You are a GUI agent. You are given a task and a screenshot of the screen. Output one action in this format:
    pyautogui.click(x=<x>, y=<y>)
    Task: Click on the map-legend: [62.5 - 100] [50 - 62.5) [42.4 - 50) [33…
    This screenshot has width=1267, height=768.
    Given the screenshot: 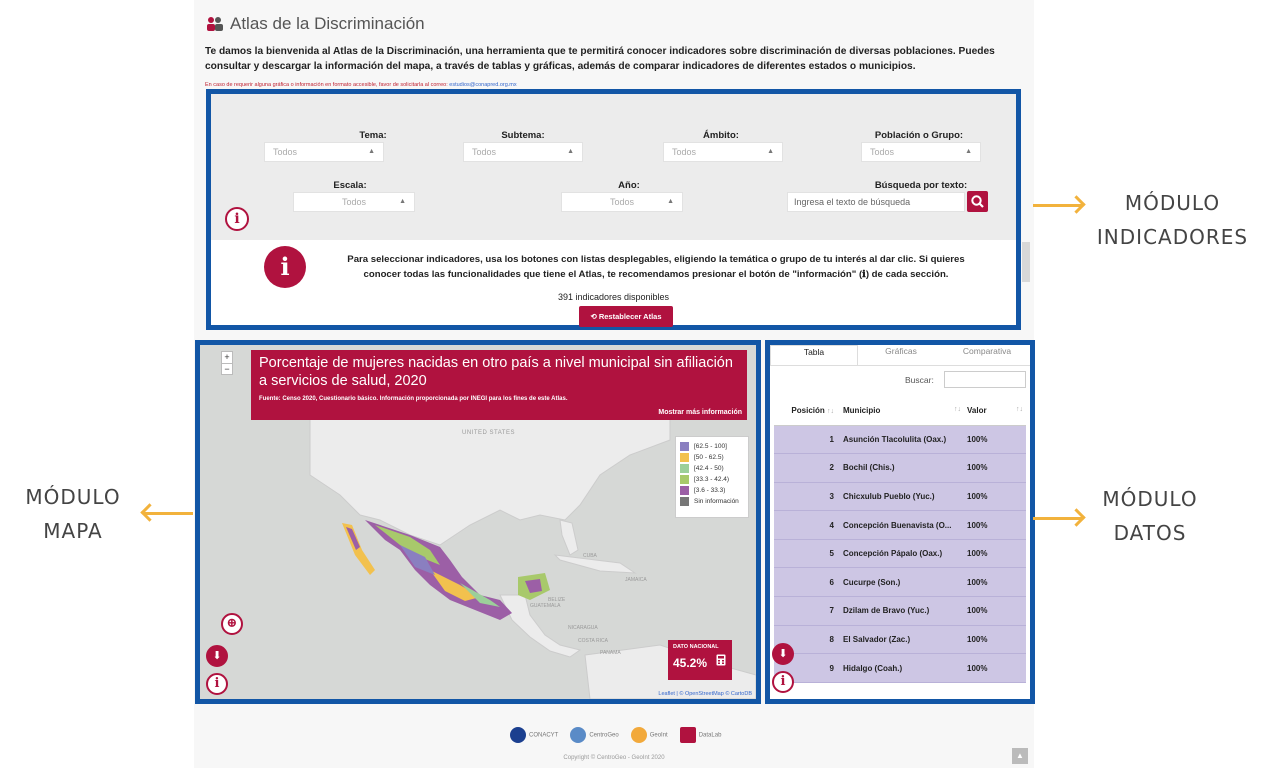 What is the action you would take?
    pyautogui.click(x=712, y=477)
    